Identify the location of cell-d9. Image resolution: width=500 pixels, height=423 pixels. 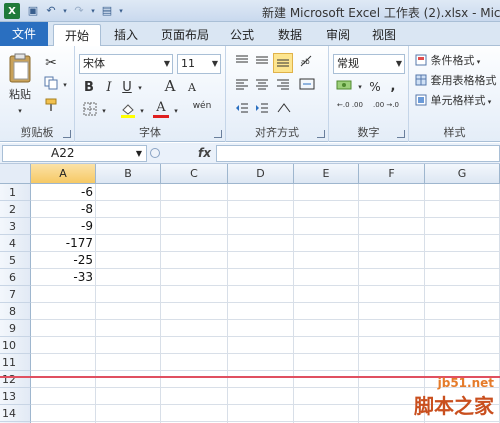
(261, 328).